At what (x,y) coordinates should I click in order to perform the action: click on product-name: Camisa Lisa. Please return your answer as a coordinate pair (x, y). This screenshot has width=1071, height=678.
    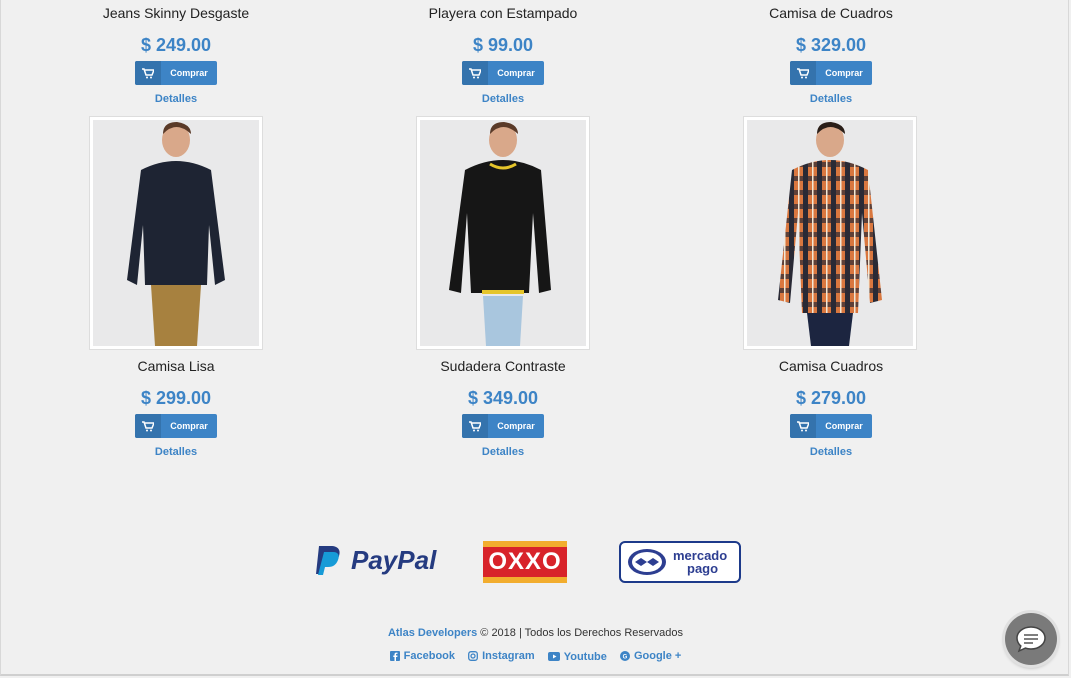
    Looking at the image, I should click on (176, 366).